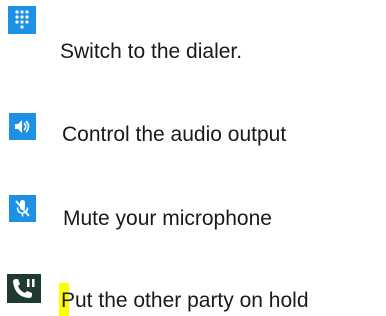  I want to click on microphone-description: Mute your microphone, so click(167, 218).